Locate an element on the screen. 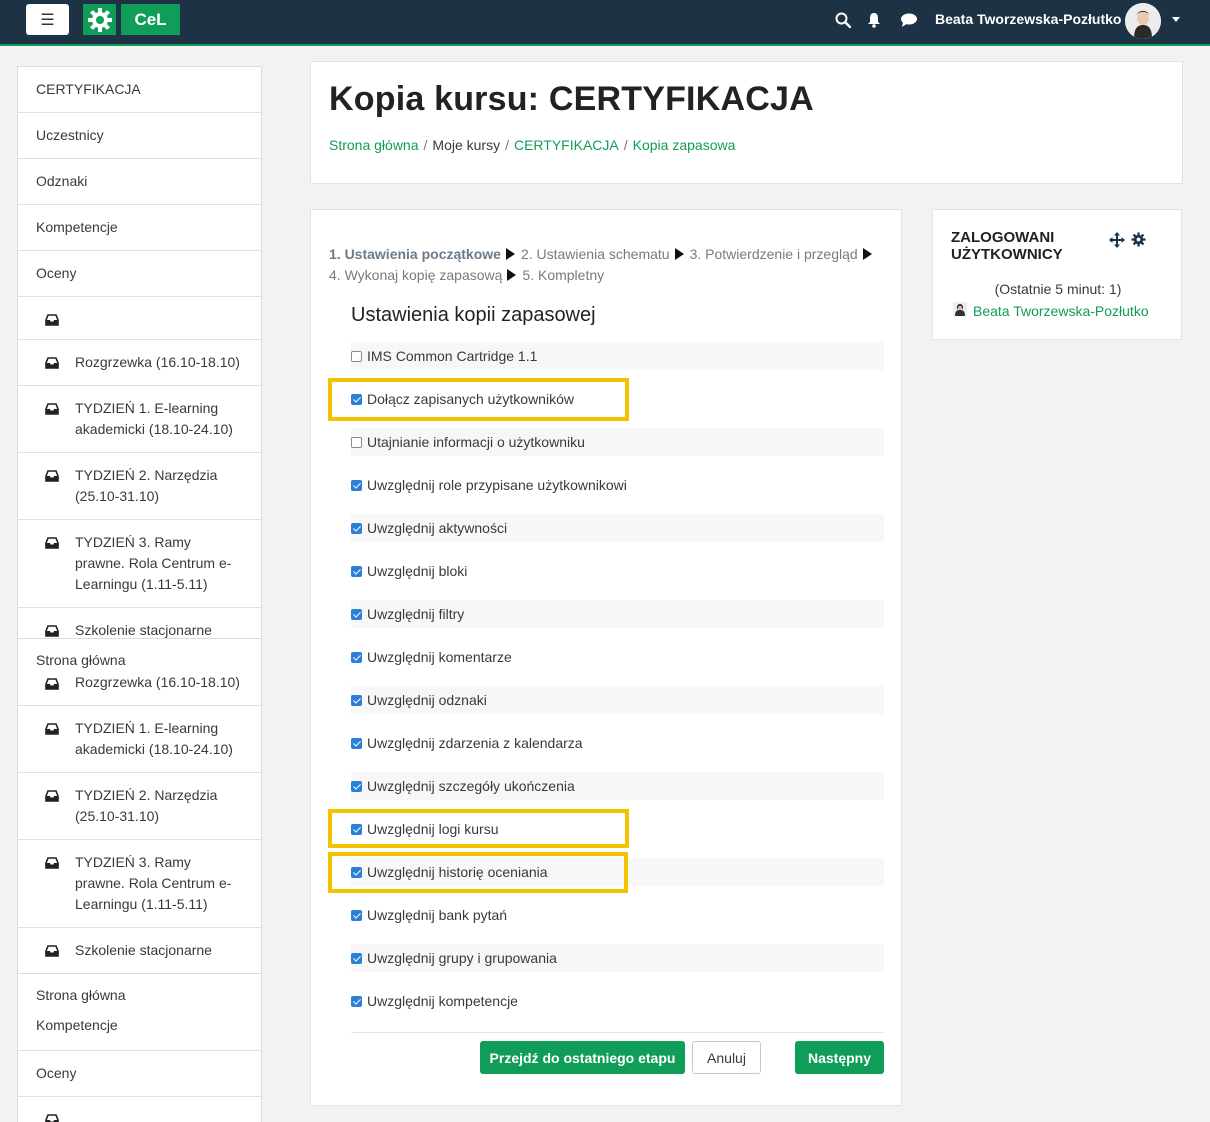 This screenshot has height=1122, width=1210. backup-option-row: Uwzględnij logi kursu is located at coordinates (617, 829).